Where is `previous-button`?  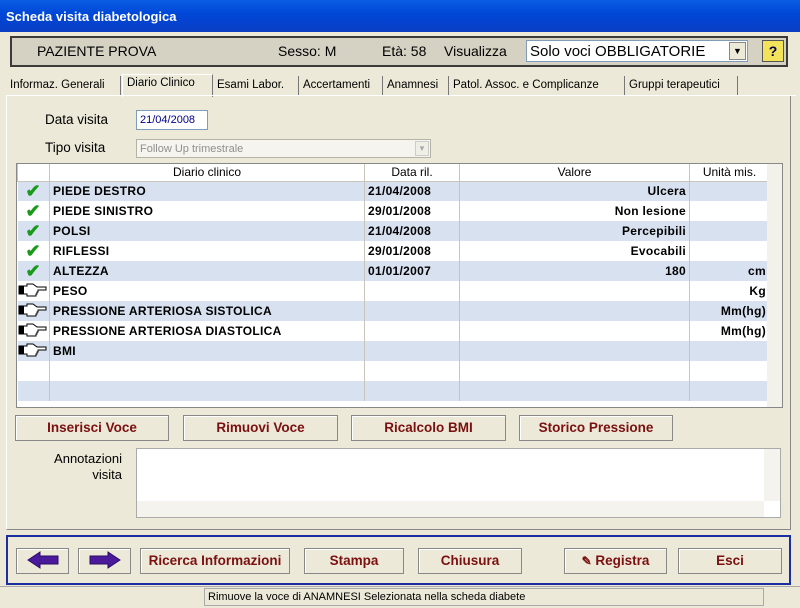
previous-button is located at coordinates (42, 561).